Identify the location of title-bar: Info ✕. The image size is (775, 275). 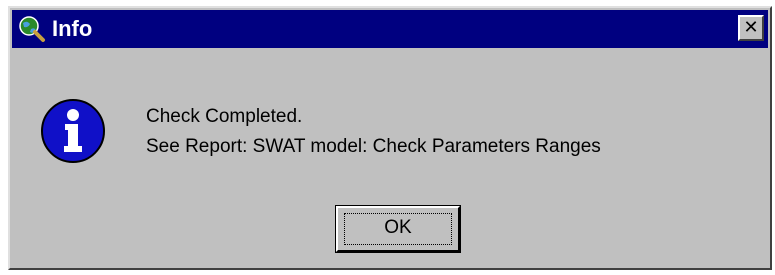
(390, 29).